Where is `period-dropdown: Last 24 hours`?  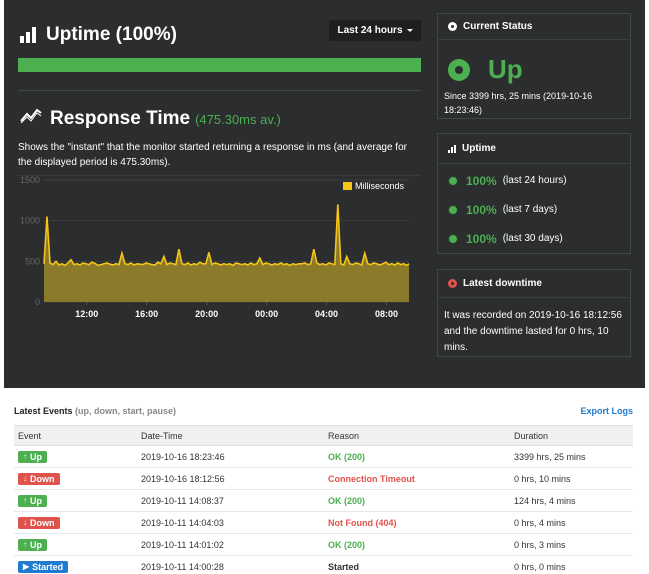 period-dropdown: Last 24 hours is located at coordinates (375, 30).